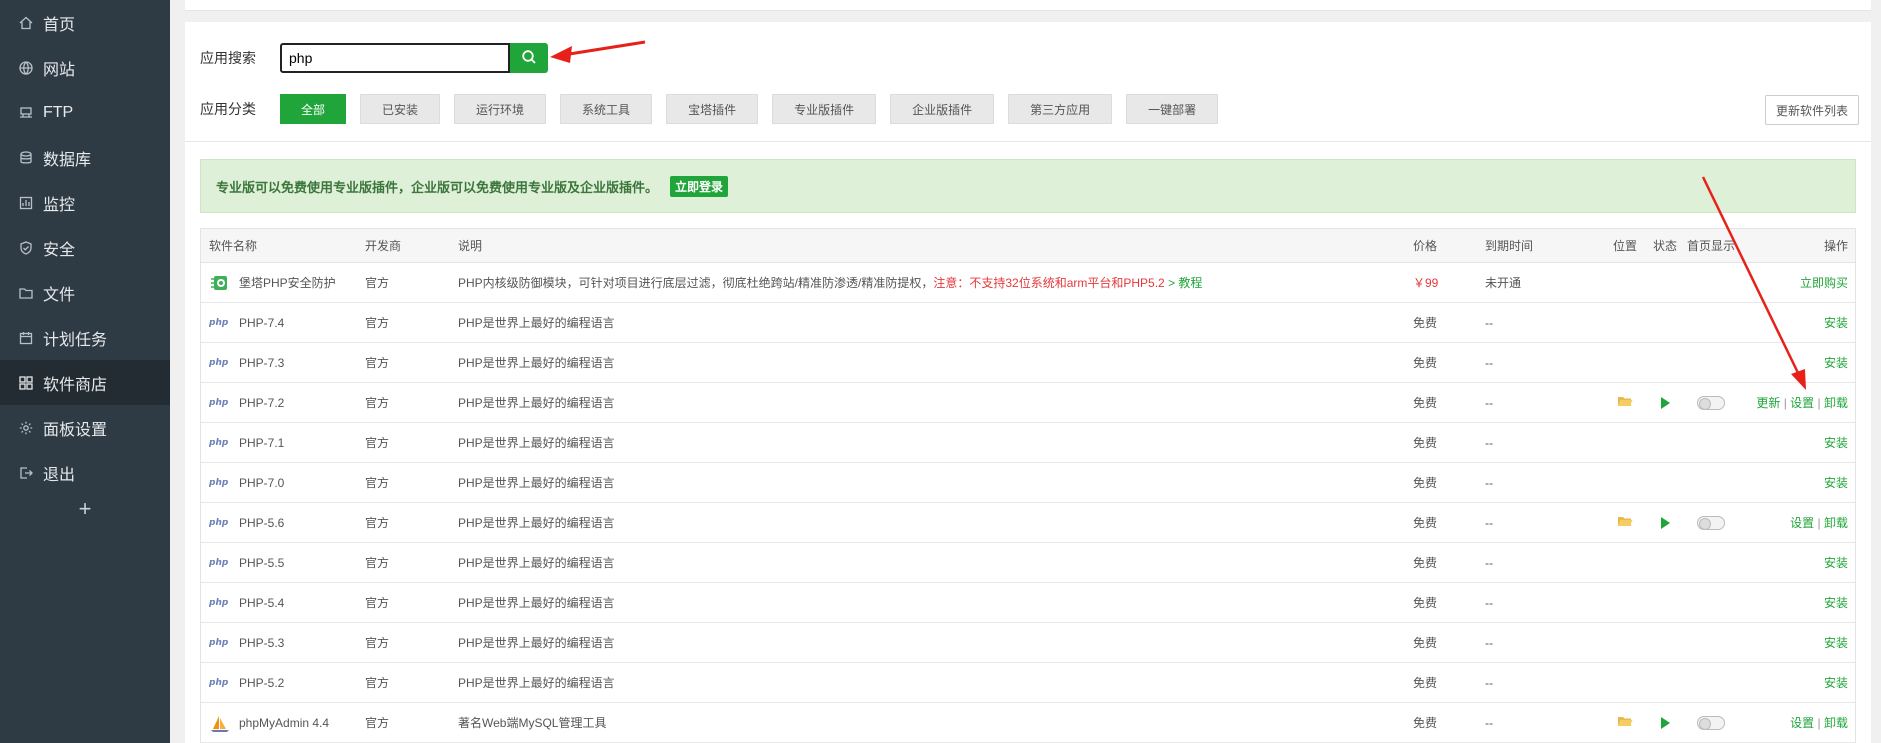  Describe the element at coordinates (59, 475) in the screenshot. I see `sidebar-item-label: 退出` at that location.